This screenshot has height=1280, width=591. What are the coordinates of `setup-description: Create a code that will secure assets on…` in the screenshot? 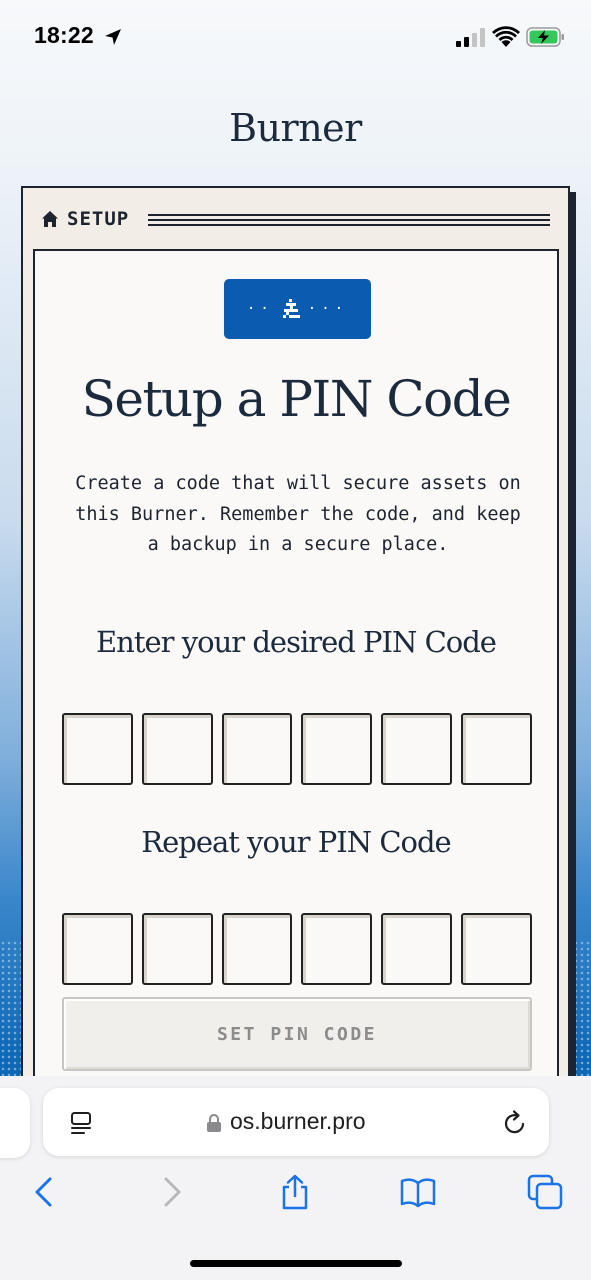 It's located at (298, 514).